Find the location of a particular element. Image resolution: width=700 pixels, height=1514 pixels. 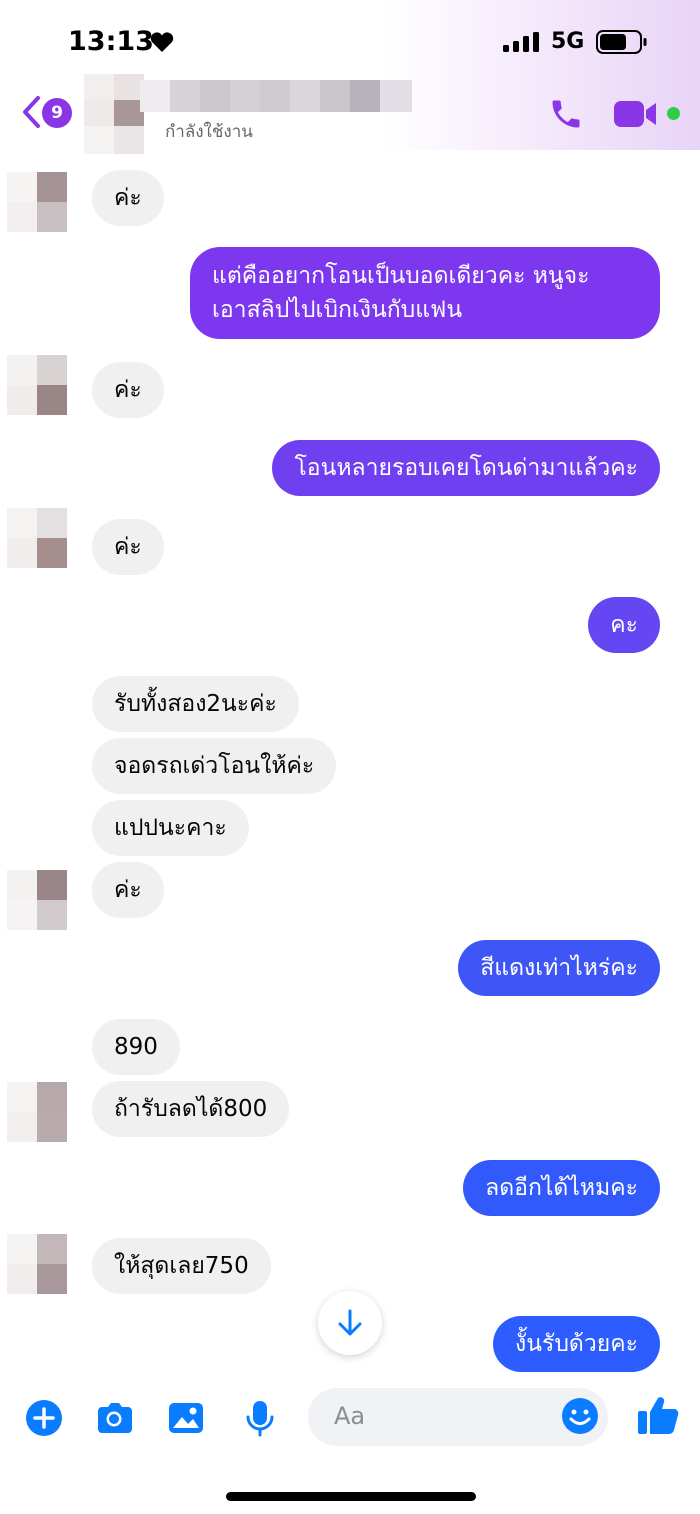

unread-badge: 9 is located at coordinates (57, 113).